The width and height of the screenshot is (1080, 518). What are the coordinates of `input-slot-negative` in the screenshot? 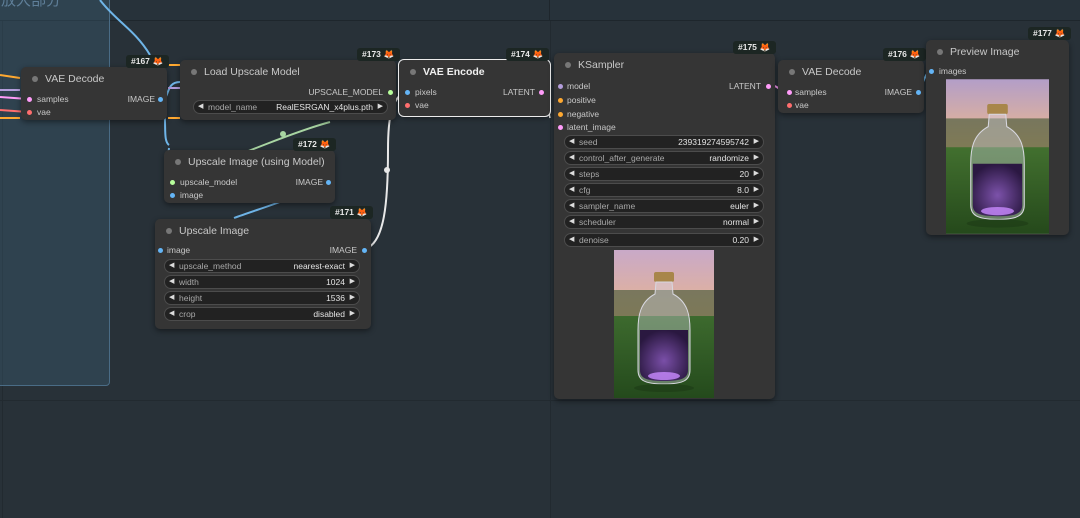 It's located at (560, 114).